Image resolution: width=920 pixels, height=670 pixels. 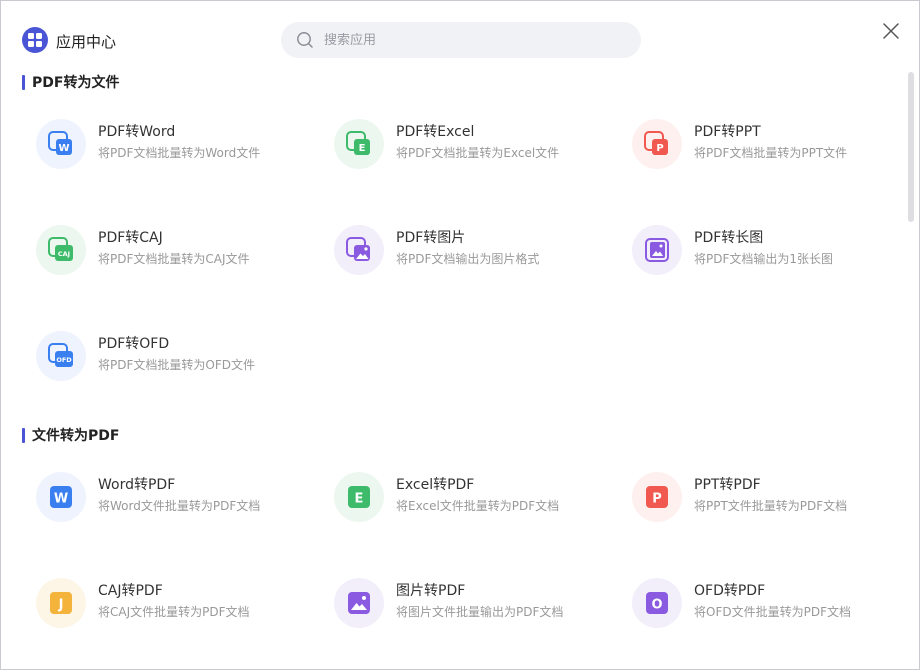 I want to click on app-card-word-to-pdf: W Word转PDF 将Word文件批量转为PDF文档, so click(x=176, y=502).